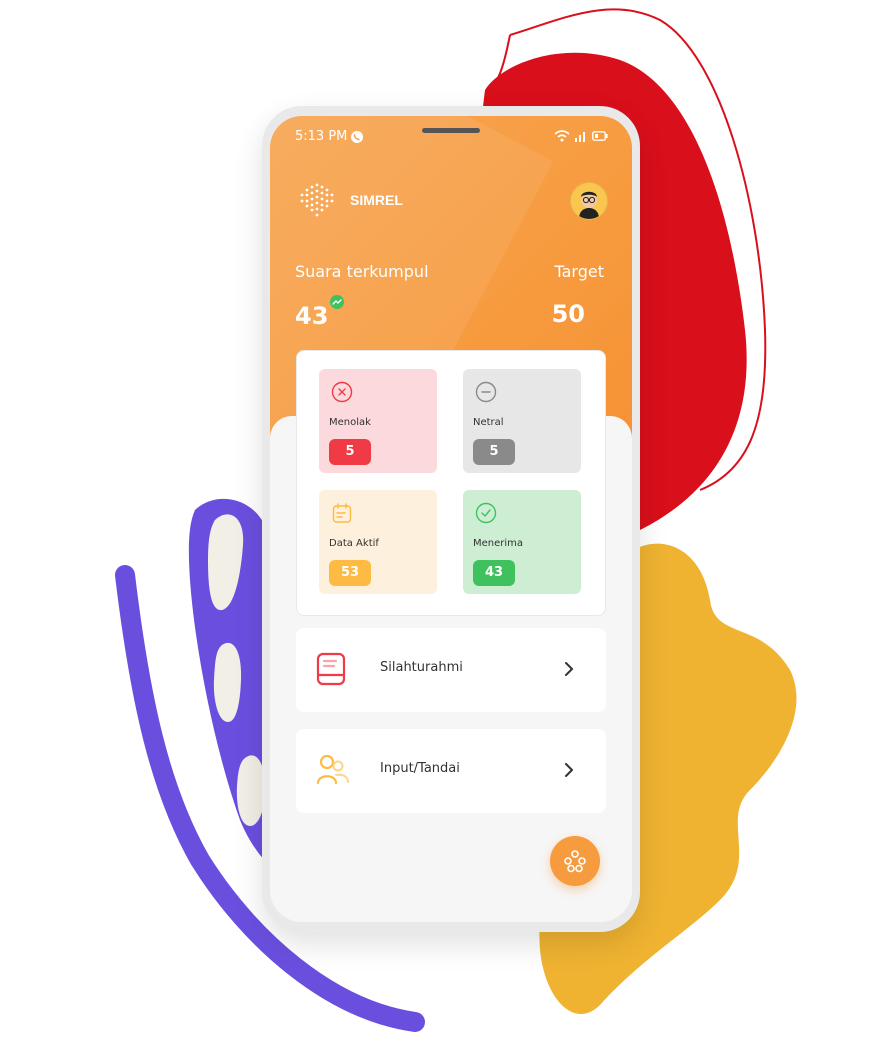  I want to click on accept-icon, so click(486, 515).